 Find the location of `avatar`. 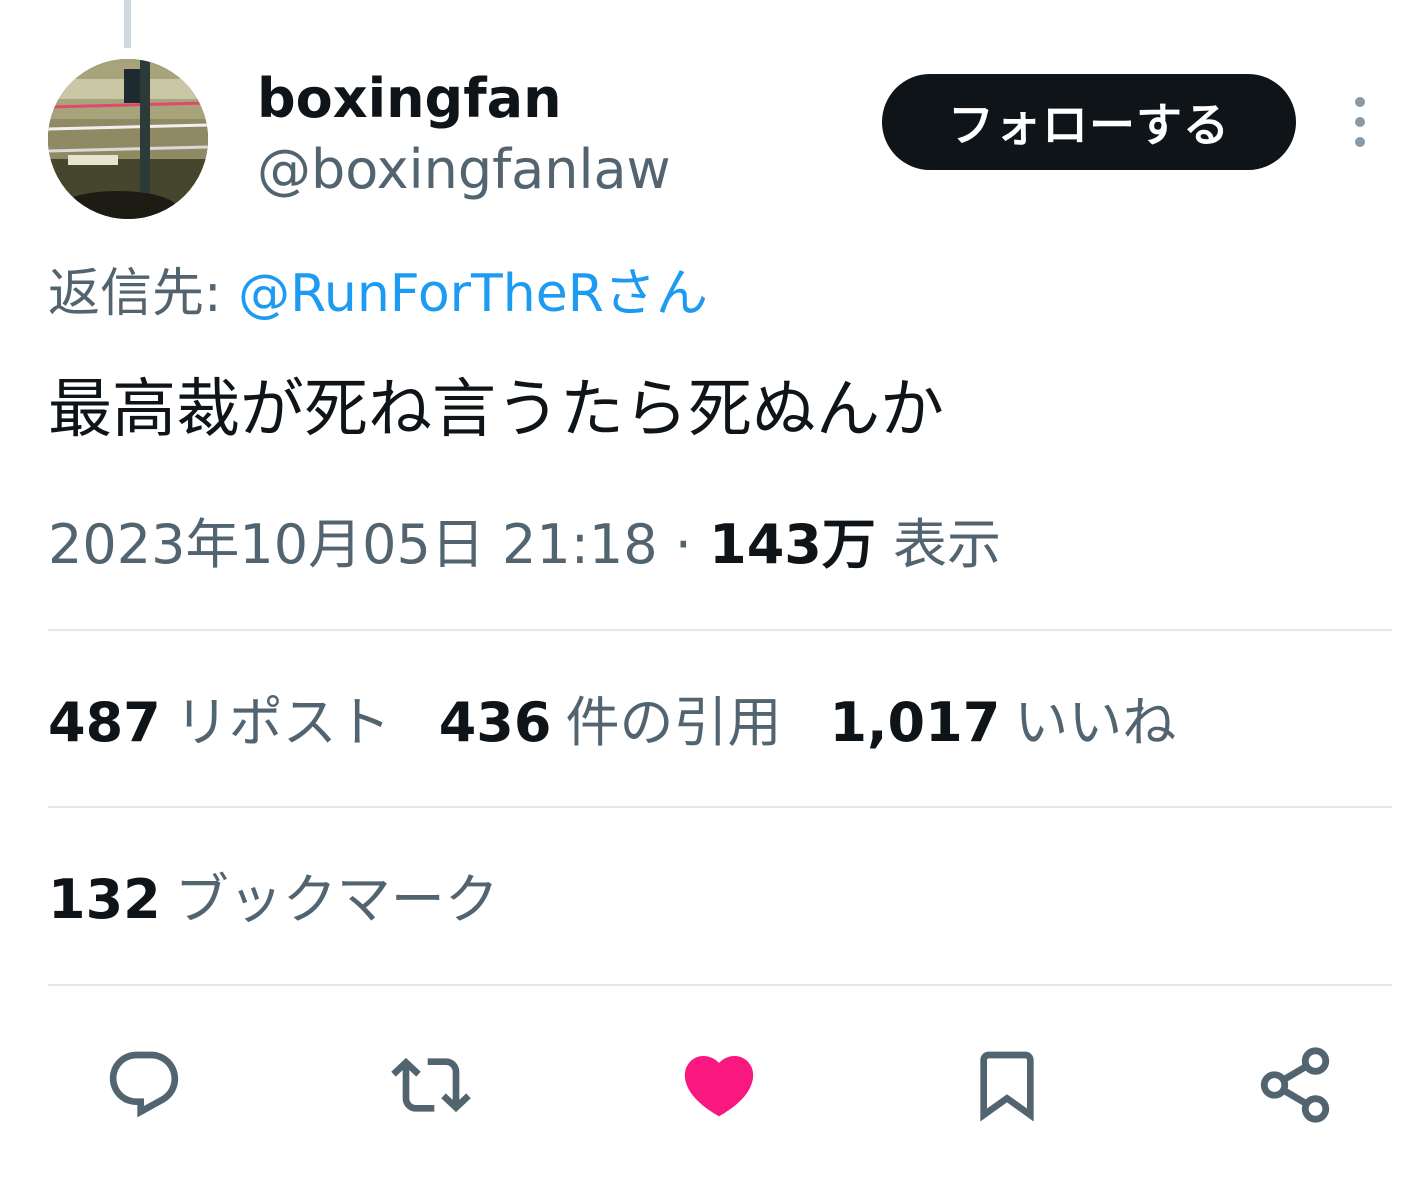

avatar is located at coordinates (128, 139).